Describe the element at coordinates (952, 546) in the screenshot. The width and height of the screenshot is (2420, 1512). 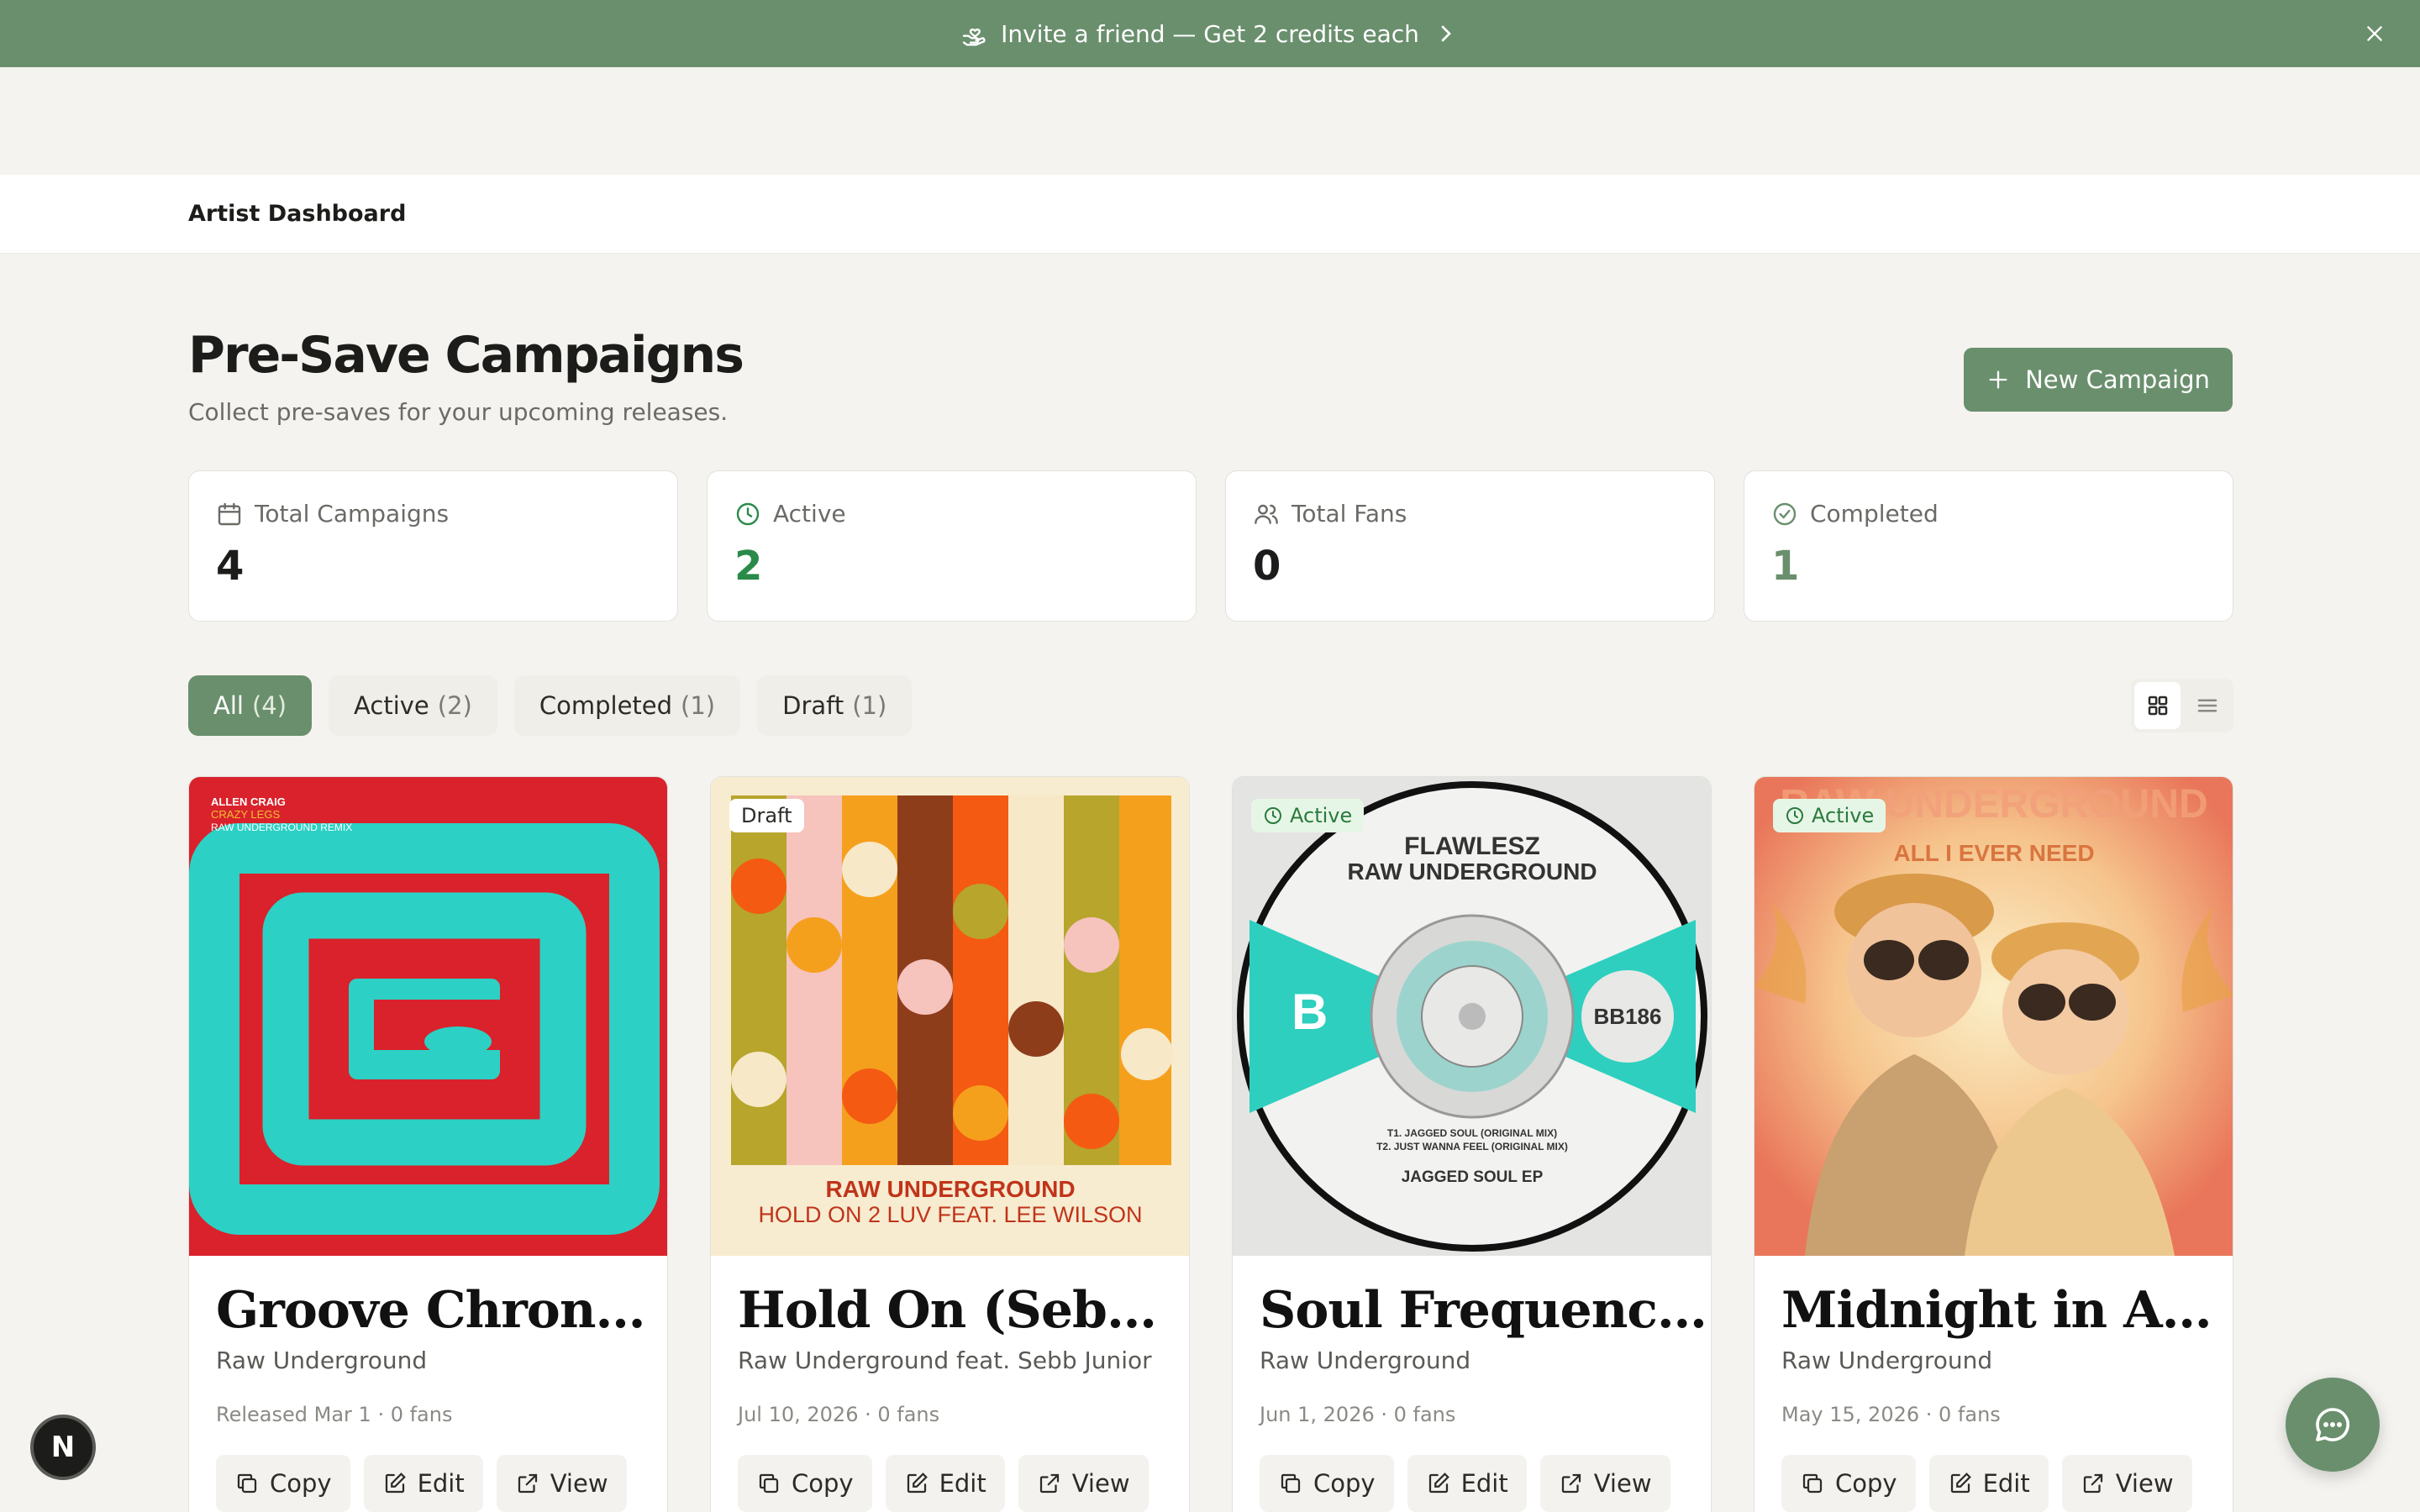
I see `stat-card-active: Active 2` at that location.